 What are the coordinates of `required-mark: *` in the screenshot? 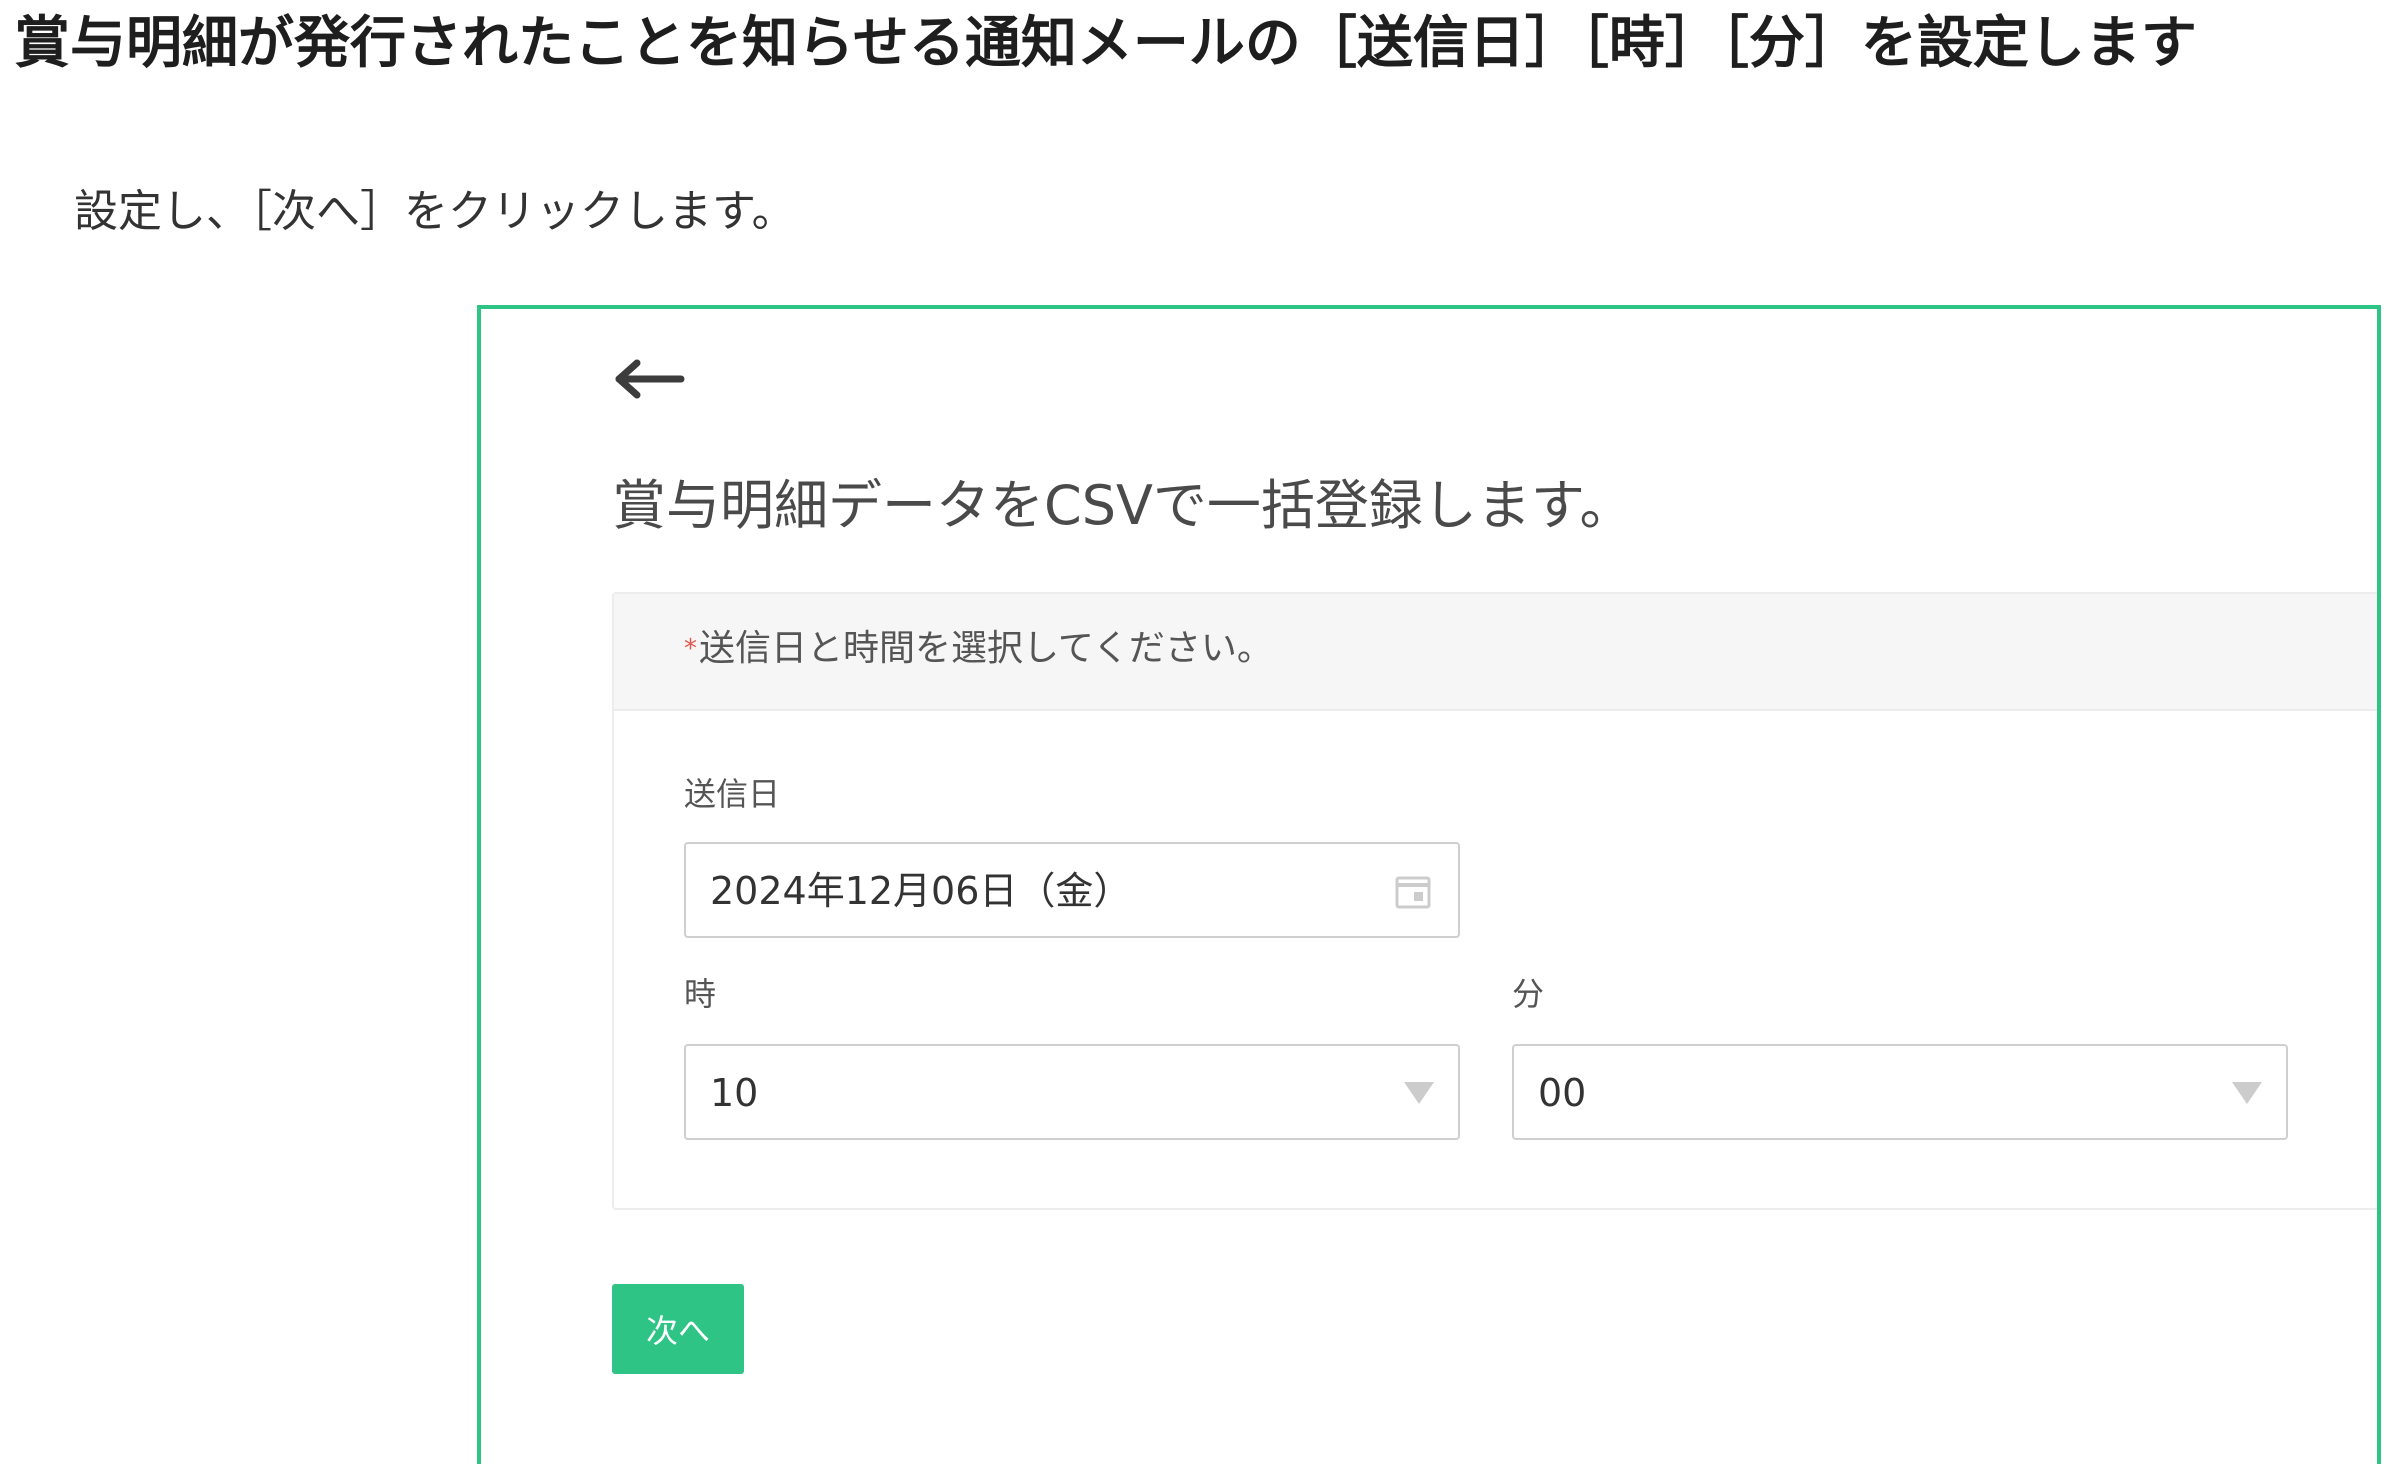 It's located at (690, 649).